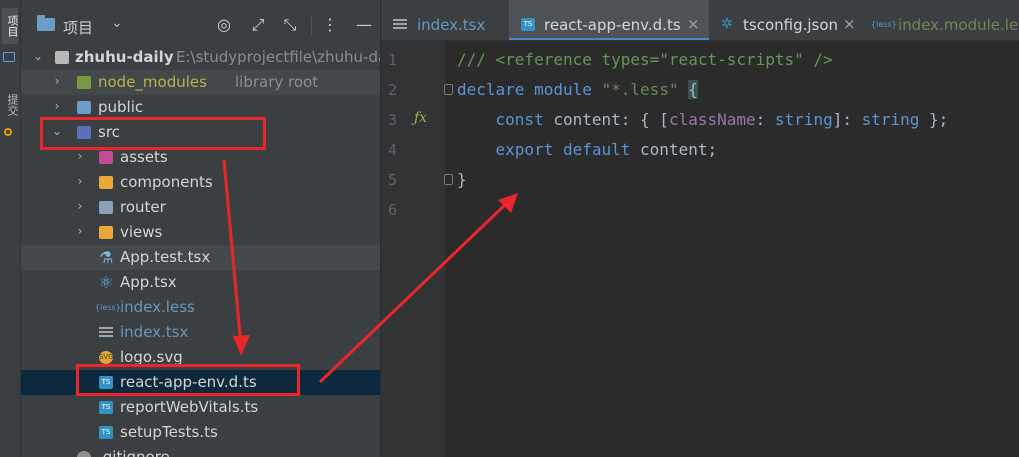 This screenshot has width=1019, height=457. What do you see at coordinates (241, 345) in the screenshot?
I see `arrow-down-head` at bounding box center [241, 345].